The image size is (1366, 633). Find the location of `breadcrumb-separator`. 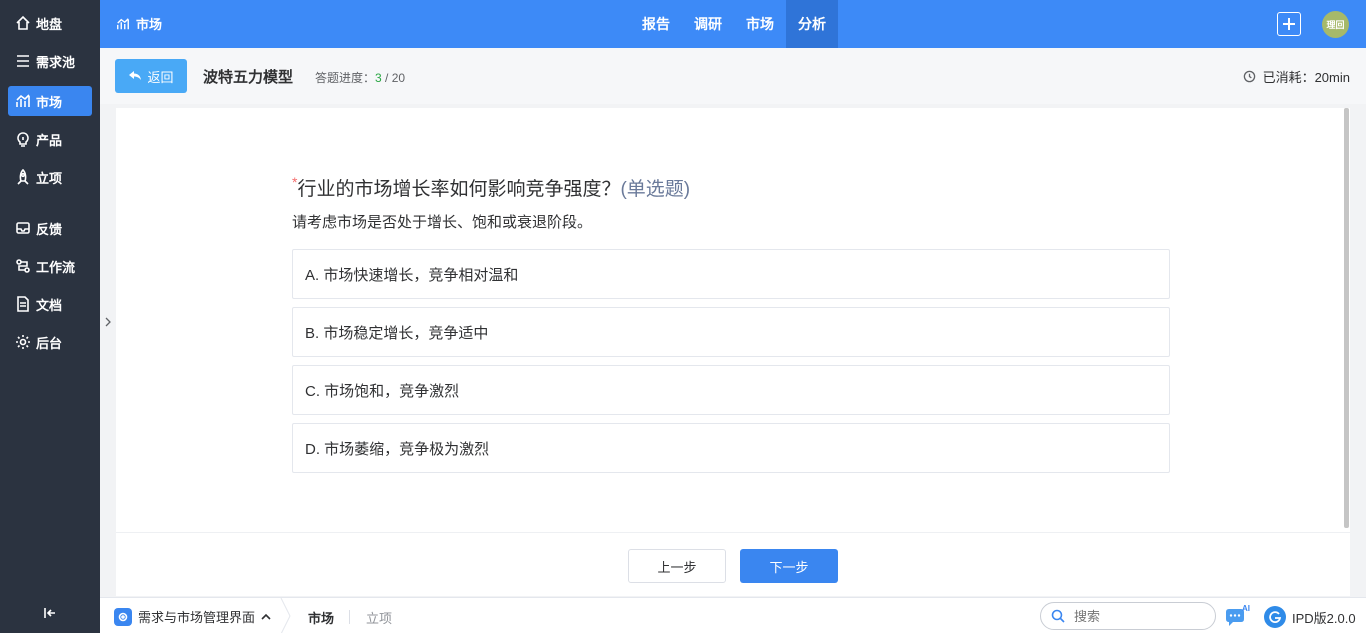

breadcrumb-separator is located at coordinates (286, 615).